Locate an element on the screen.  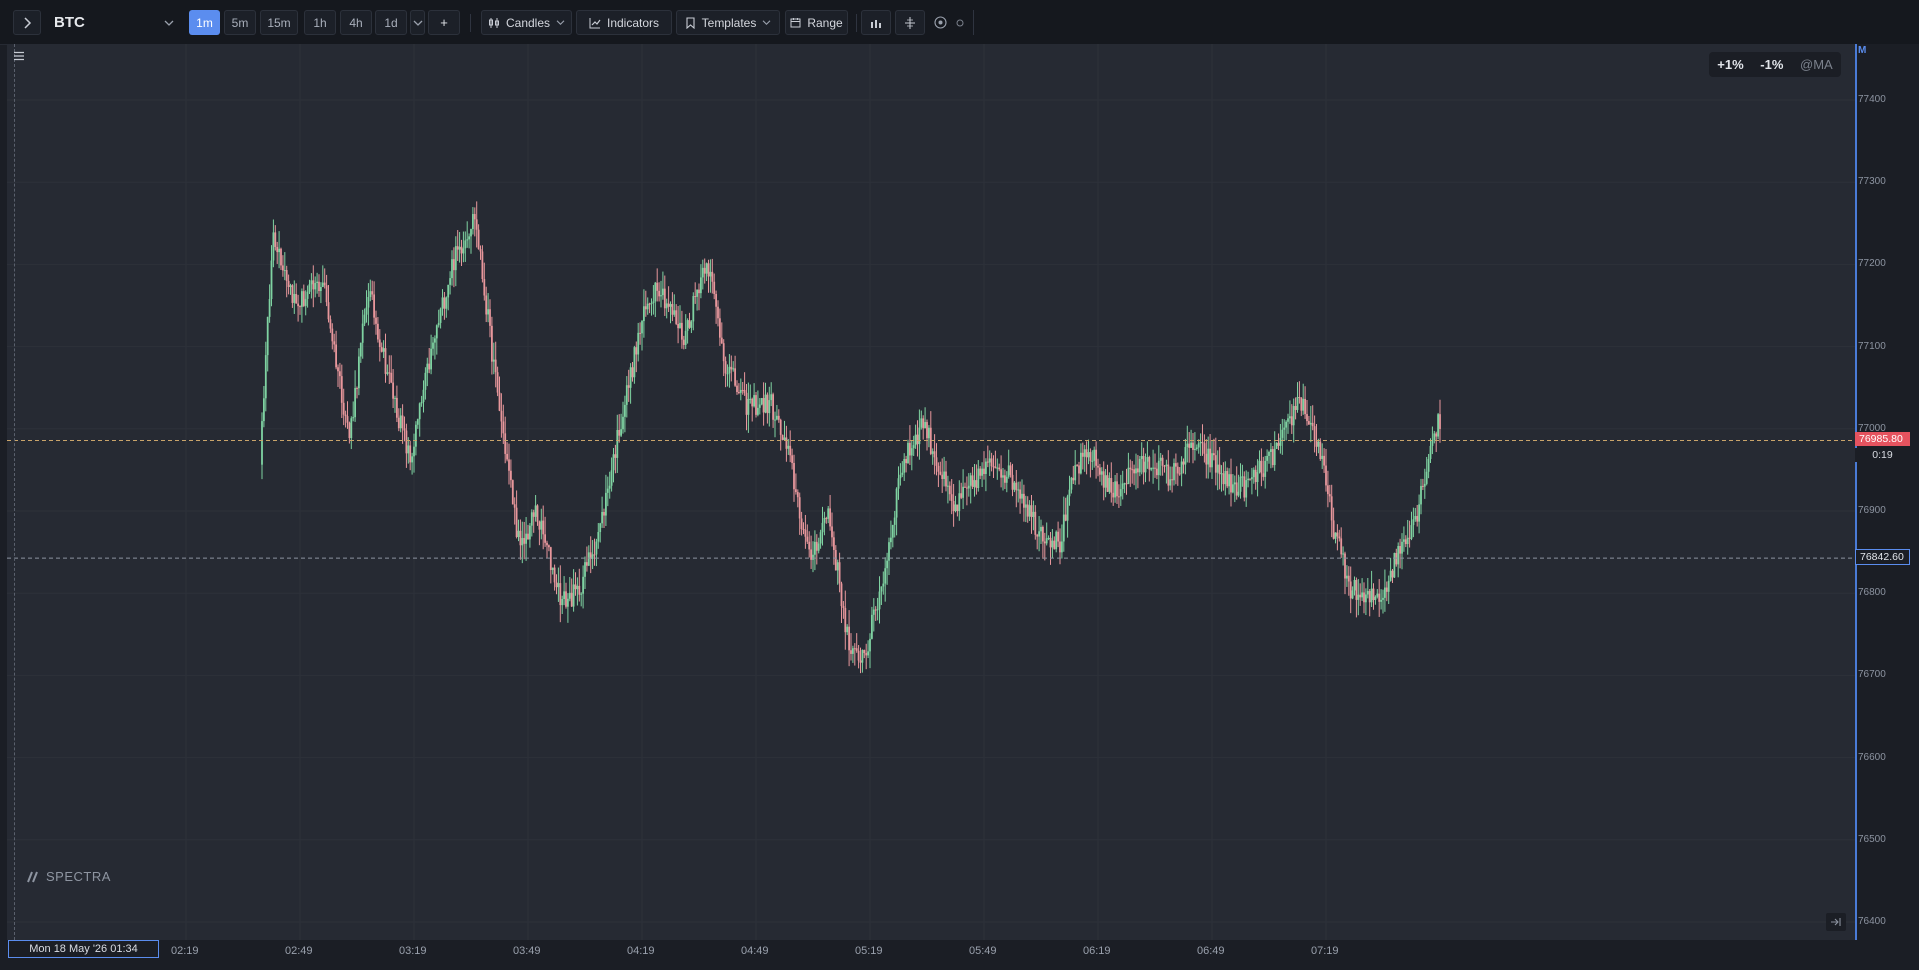
plus-one-percent-button: +1% is located at coordinates (1730, 64).